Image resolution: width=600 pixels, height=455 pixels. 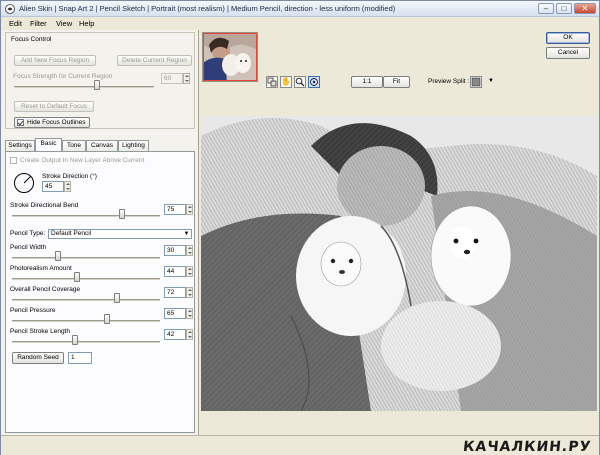 I want to click on focus-strength-spinner, so click(x=186, y=78).